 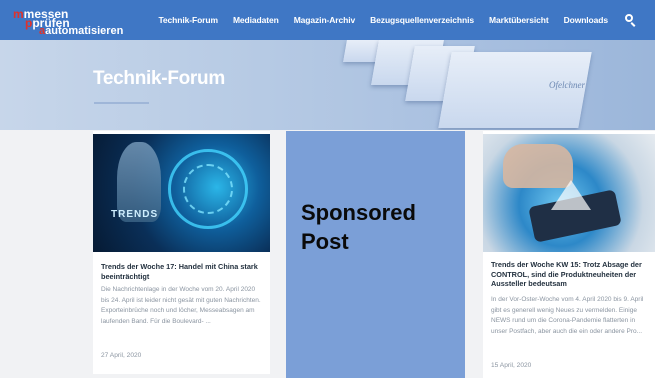 What do you see at coordinates (358, 227) in the screenshot?
I see `sponsored-label: Sponsored Post` at bounding box center [358, 227].